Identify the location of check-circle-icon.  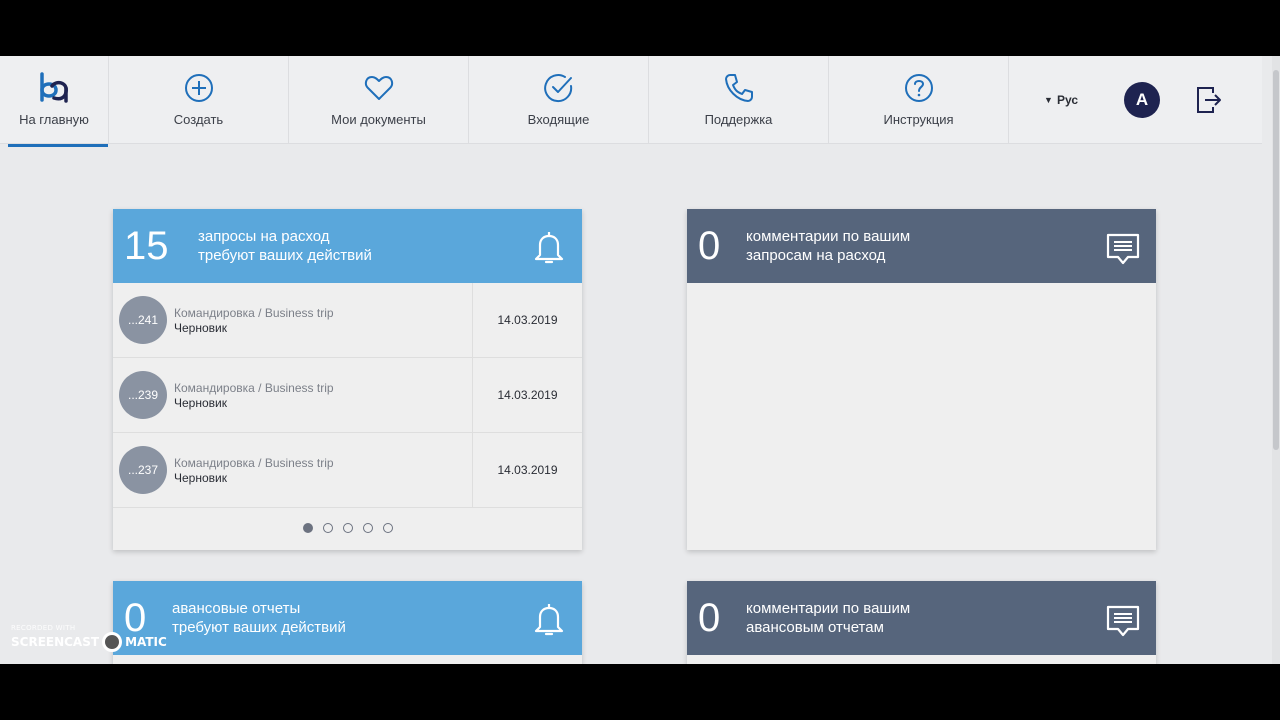
(557, 88).